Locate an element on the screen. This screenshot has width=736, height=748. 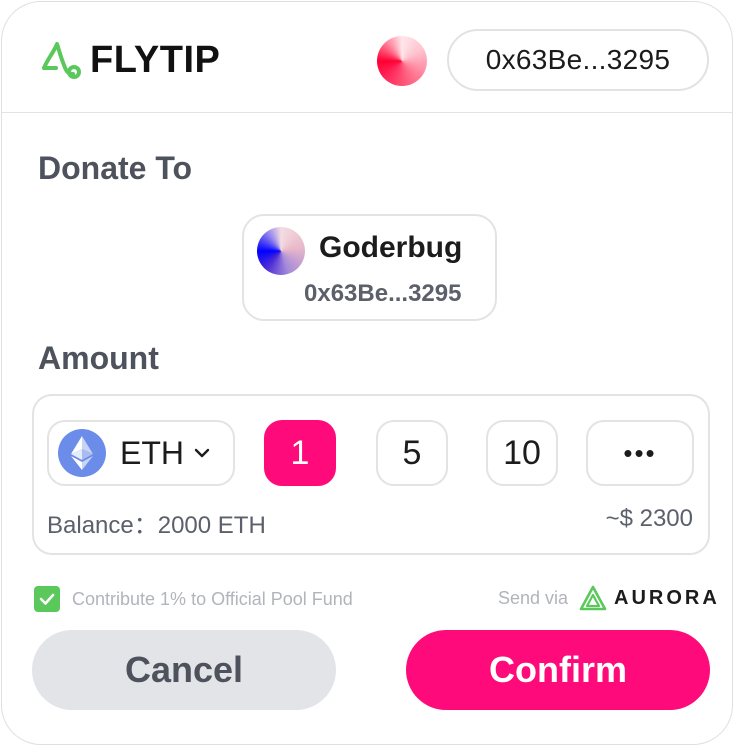
header: FLYTIP 0x63Be...3295 is located at coordinates (367, 57).